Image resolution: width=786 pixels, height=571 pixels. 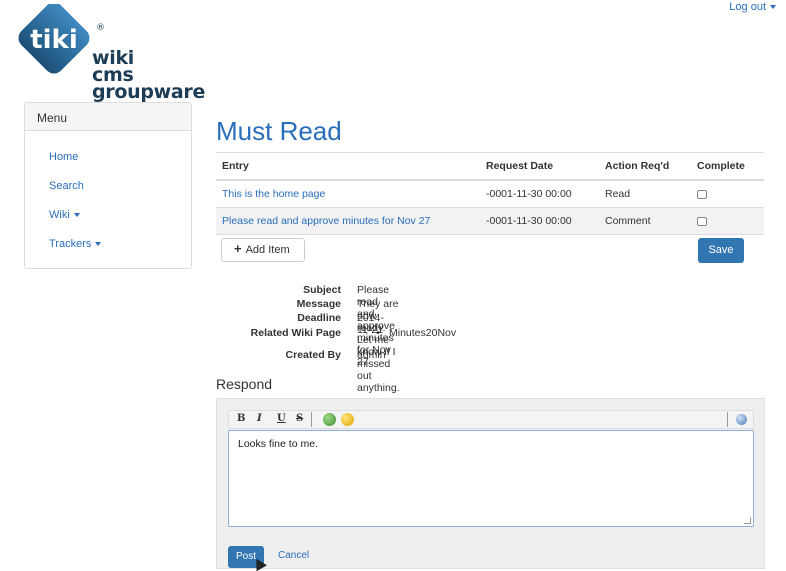 What do you see at coordinates (295, 333) in the screenshot?
I see `related-wiki-label: Related Wiki Page` at bounding box center [295, 333].